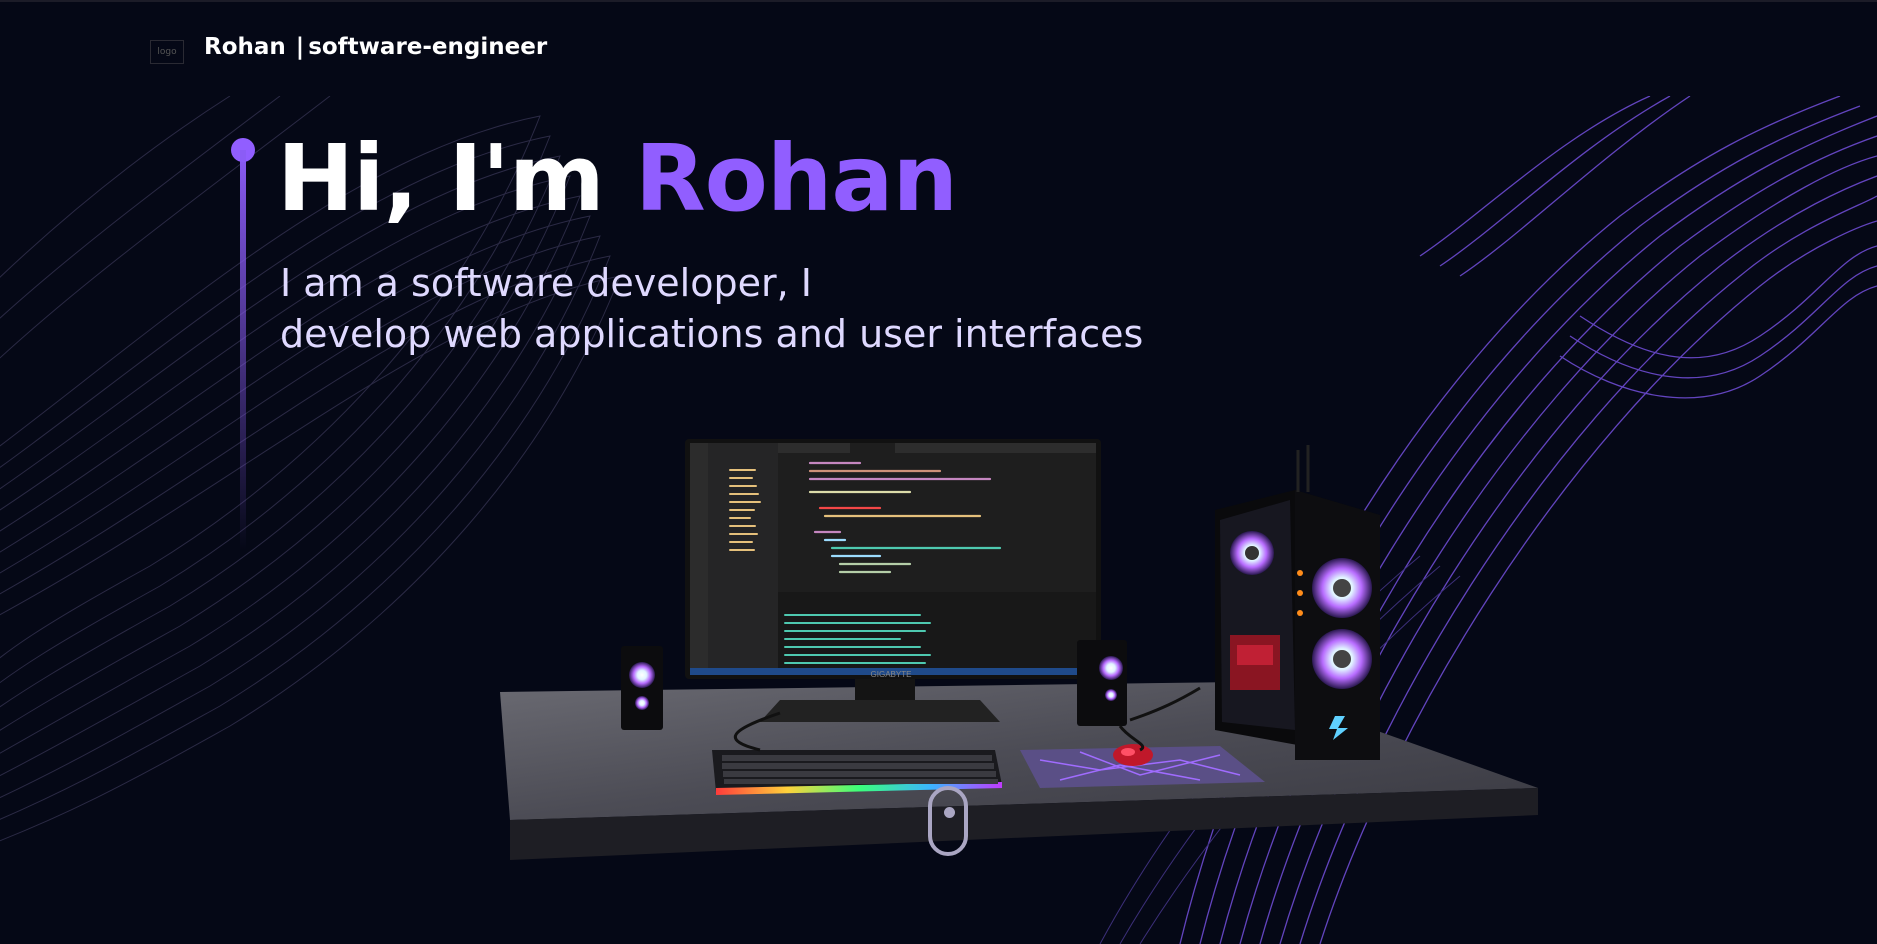  Describe the element at coordinates (428, 47) in the screenshot. I see `brand-role: software-engineer` at that location.